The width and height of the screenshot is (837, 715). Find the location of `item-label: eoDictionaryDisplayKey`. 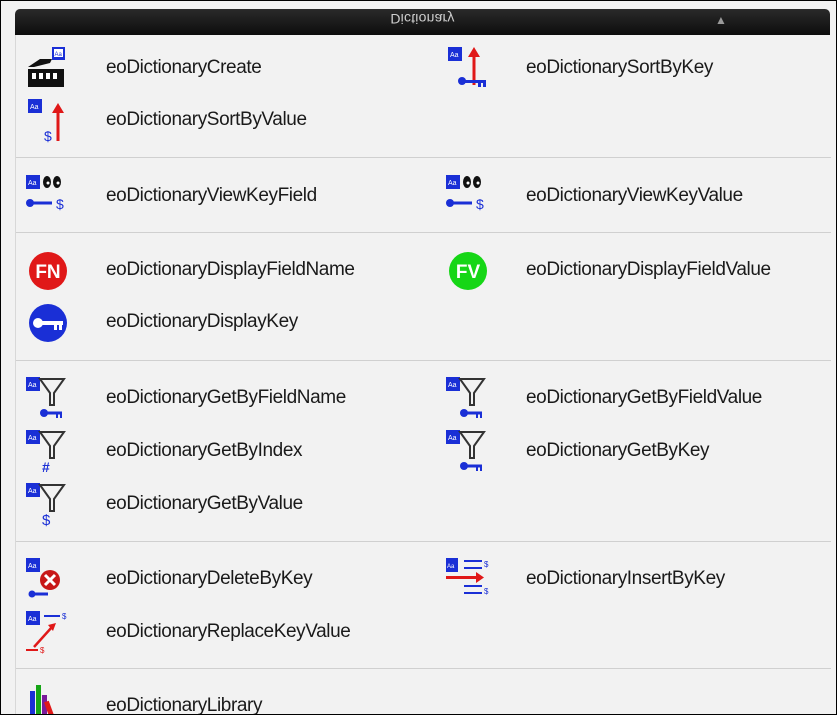

item-label: eoDictionaryDisplayKey is located at coordinates (202, 321).